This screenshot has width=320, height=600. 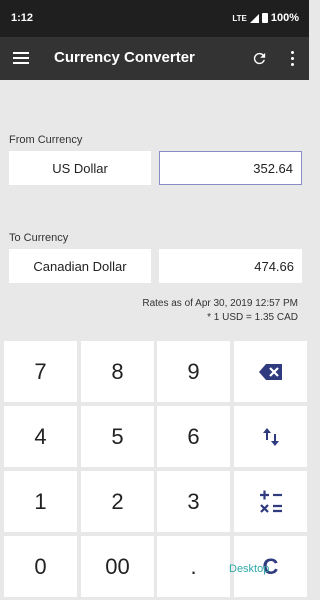 I want to click on calculator-operators-icon, so click(x=270, y=501).